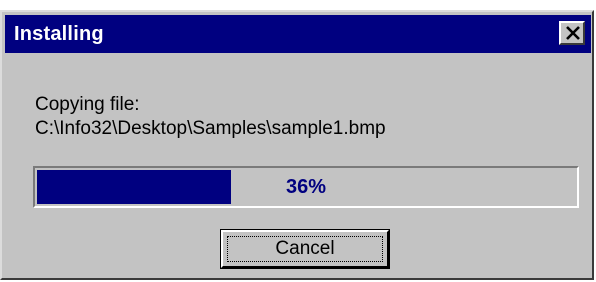  I want to click on cancel-button: Cancel, so click(305, 249).